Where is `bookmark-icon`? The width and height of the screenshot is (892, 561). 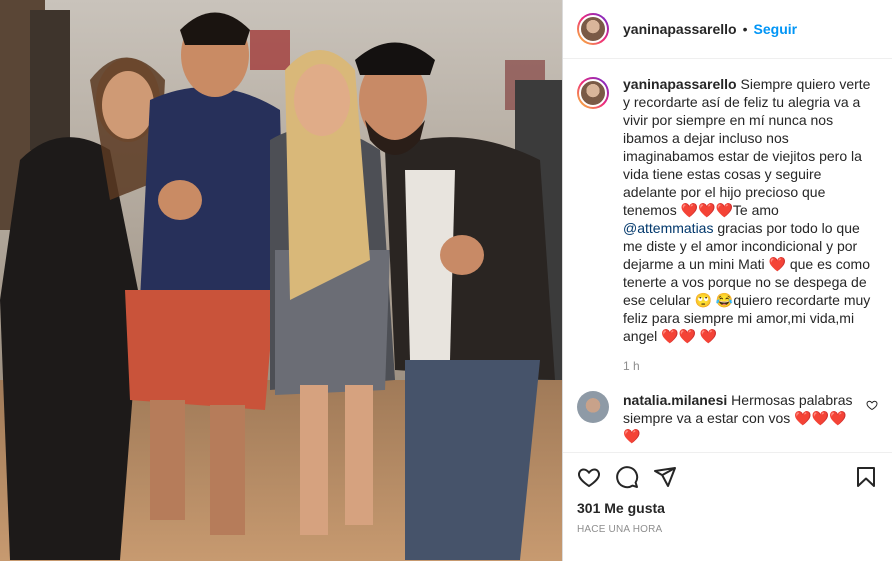 bookmark-icon is located at coordinates (866, 477).